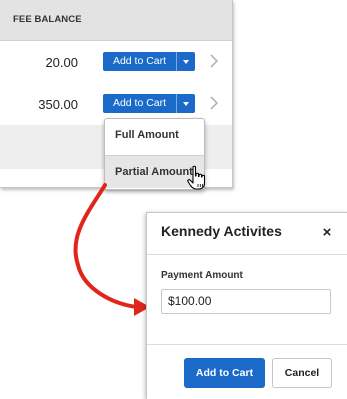  Describe the element at coordinates (154, 135) in the screenshot. I see `menu-item-full-amount: Full Amount` at that location.